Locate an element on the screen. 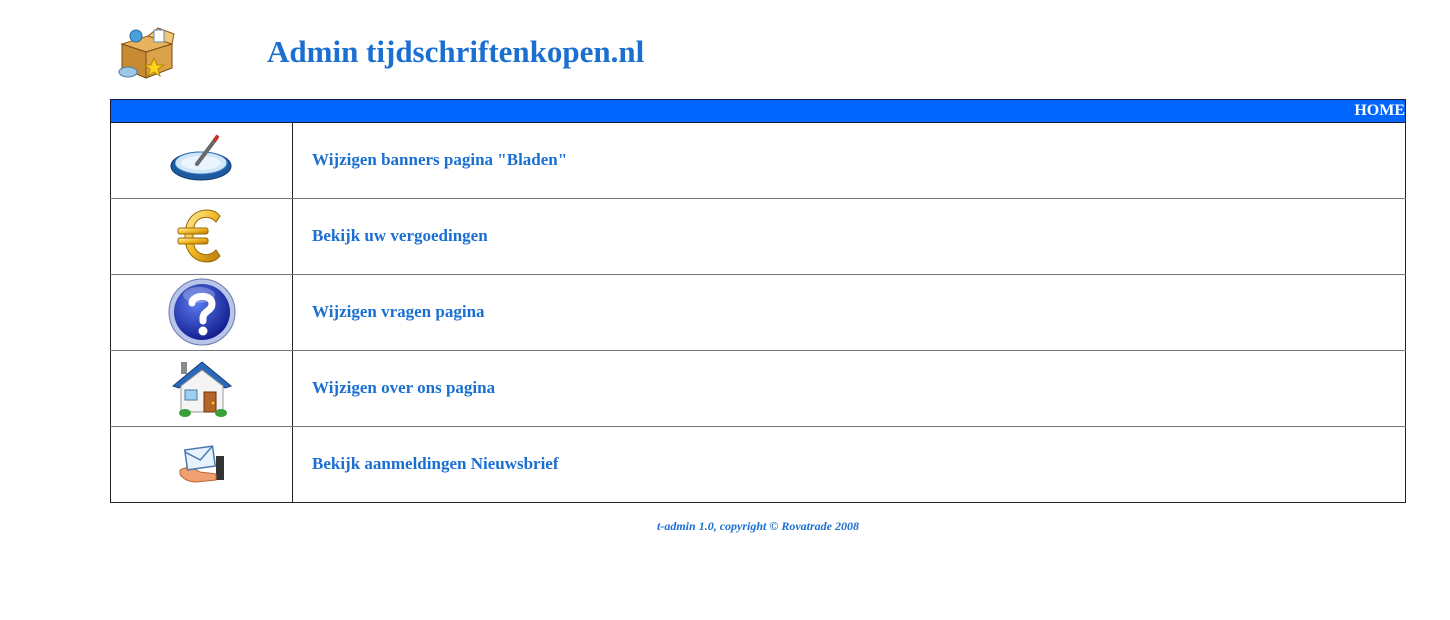 The width and height of the screenshot is (1450, 620). header: Admin tijdschriftenkopen.nl is located at coordinates (758, 55).